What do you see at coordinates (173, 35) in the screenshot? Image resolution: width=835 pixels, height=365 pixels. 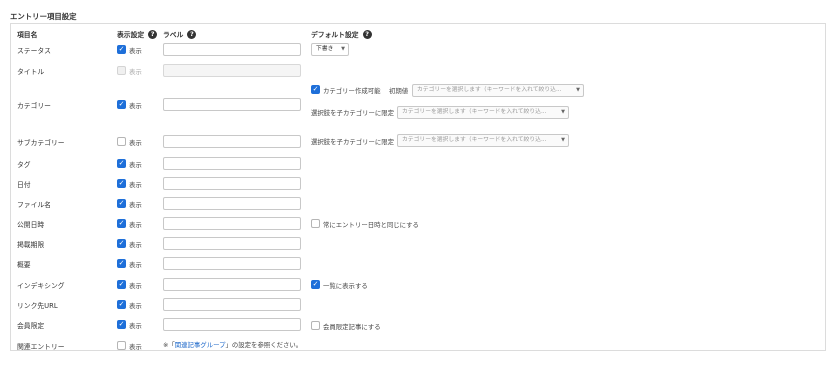 I see `header-label-text: ラベル` at bounding box center [173, 35].